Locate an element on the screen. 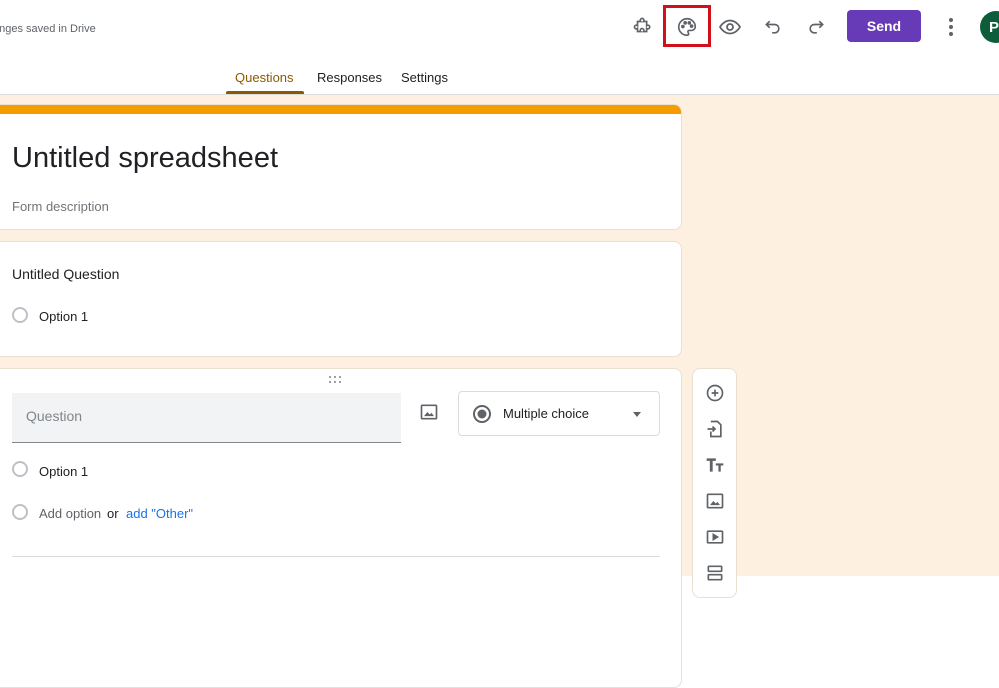 Image resolution: width=999 pixels, height=688 pixels. add-question-icon is located at coordinates (715, 393).